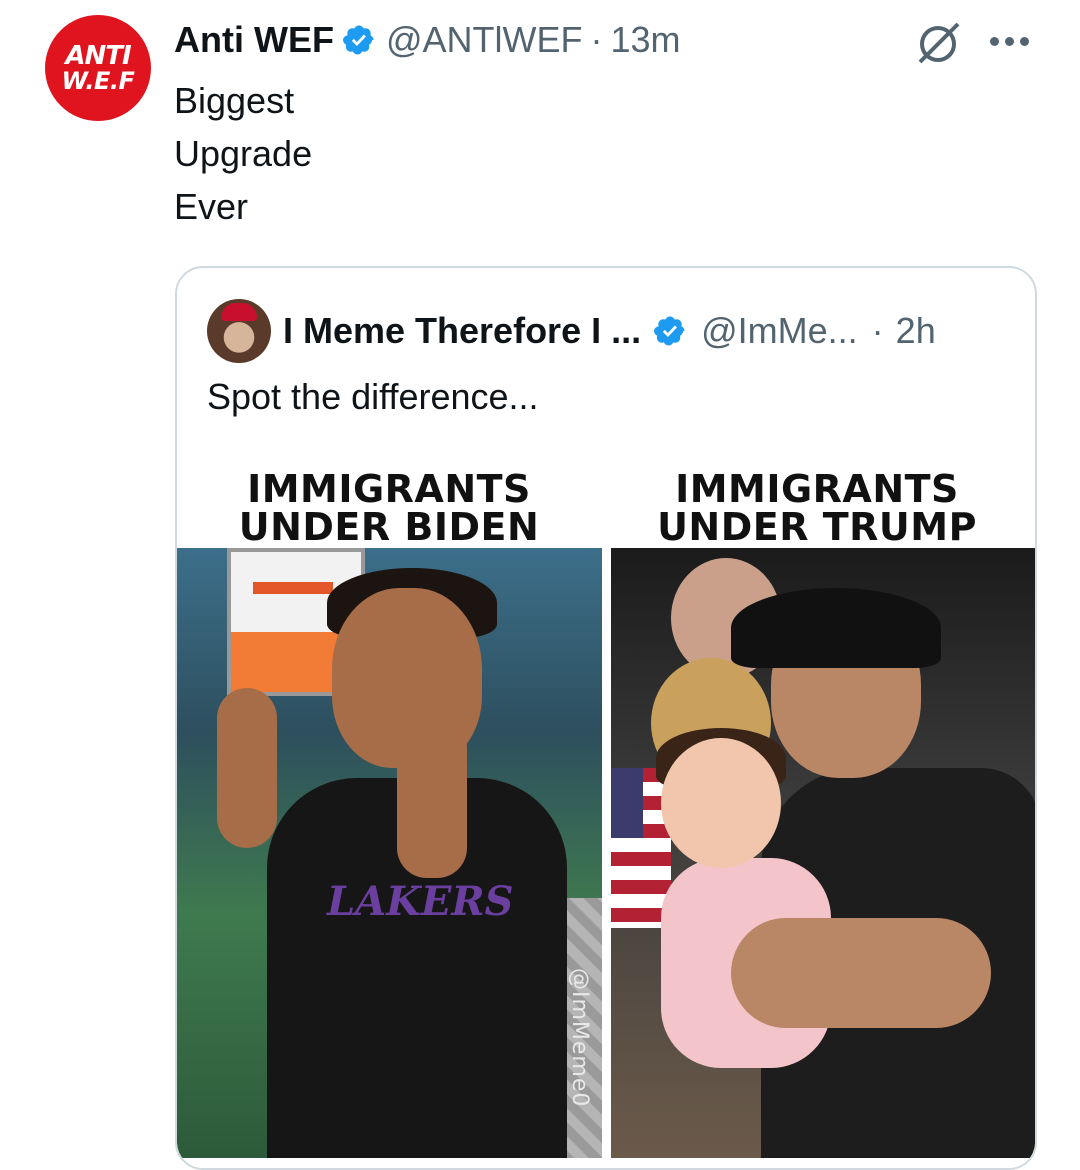 This screenshot has height=1170, width=1080. I want to click on man-arms, so click(861, 973).